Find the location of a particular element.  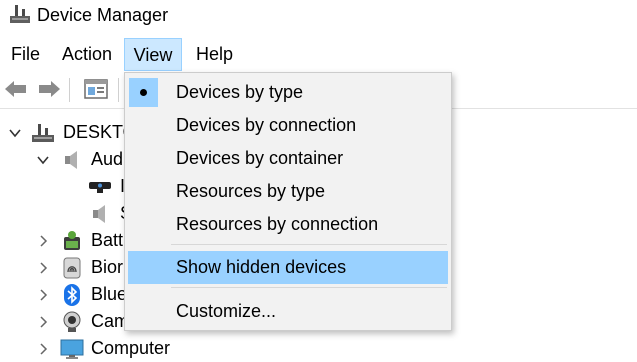

tree-computer-row: Computer is located at coordinates (318, 348).